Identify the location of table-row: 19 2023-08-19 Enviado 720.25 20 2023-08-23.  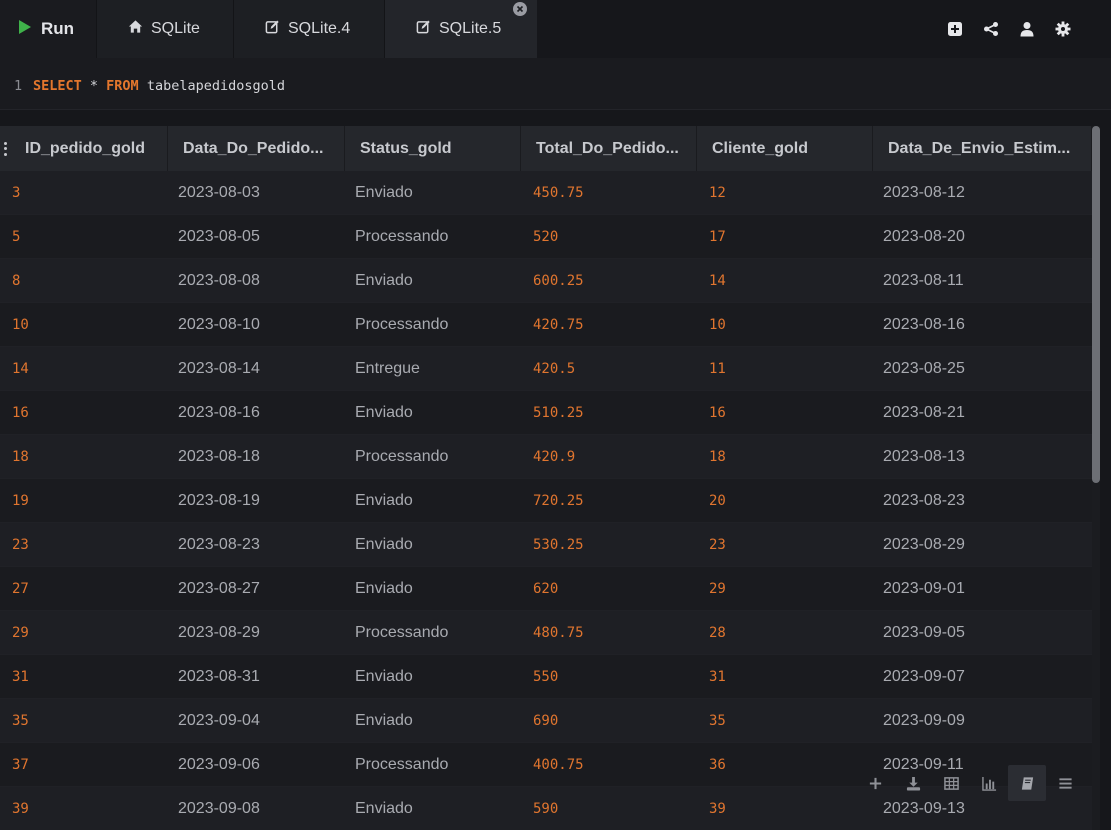
(546, 501).